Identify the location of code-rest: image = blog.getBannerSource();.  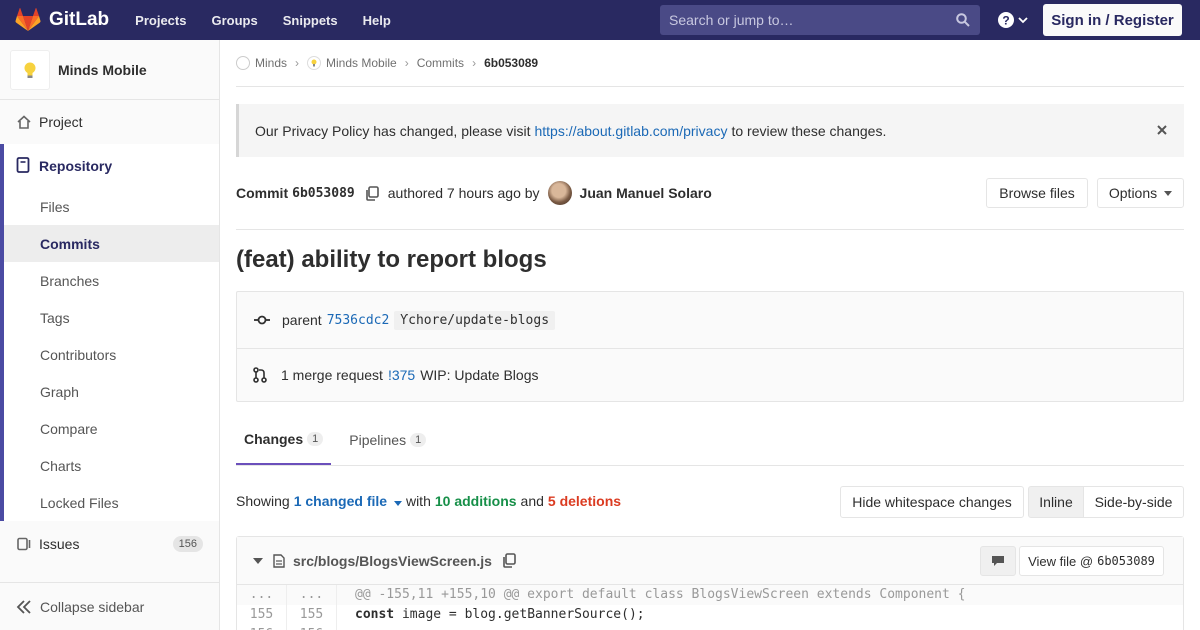
(519, 614).